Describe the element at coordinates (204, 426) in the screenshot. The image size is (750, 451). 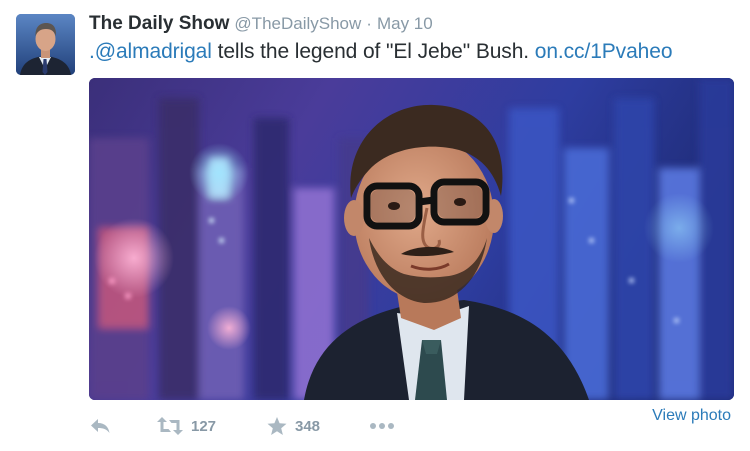
I see `retweet-count: 127` at that location.